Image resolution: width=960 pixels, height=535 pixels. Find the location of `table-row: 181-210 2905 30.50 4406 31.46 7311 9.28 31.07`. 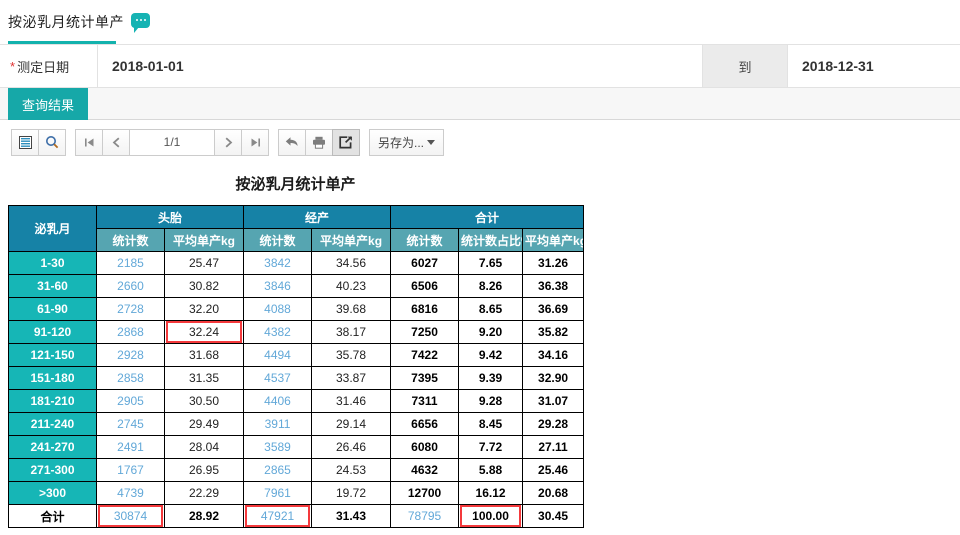

table-row: 181-210 2905 30.50 4406 31.46 7311 9.28 31.07 is located at coordinates (296, 401).